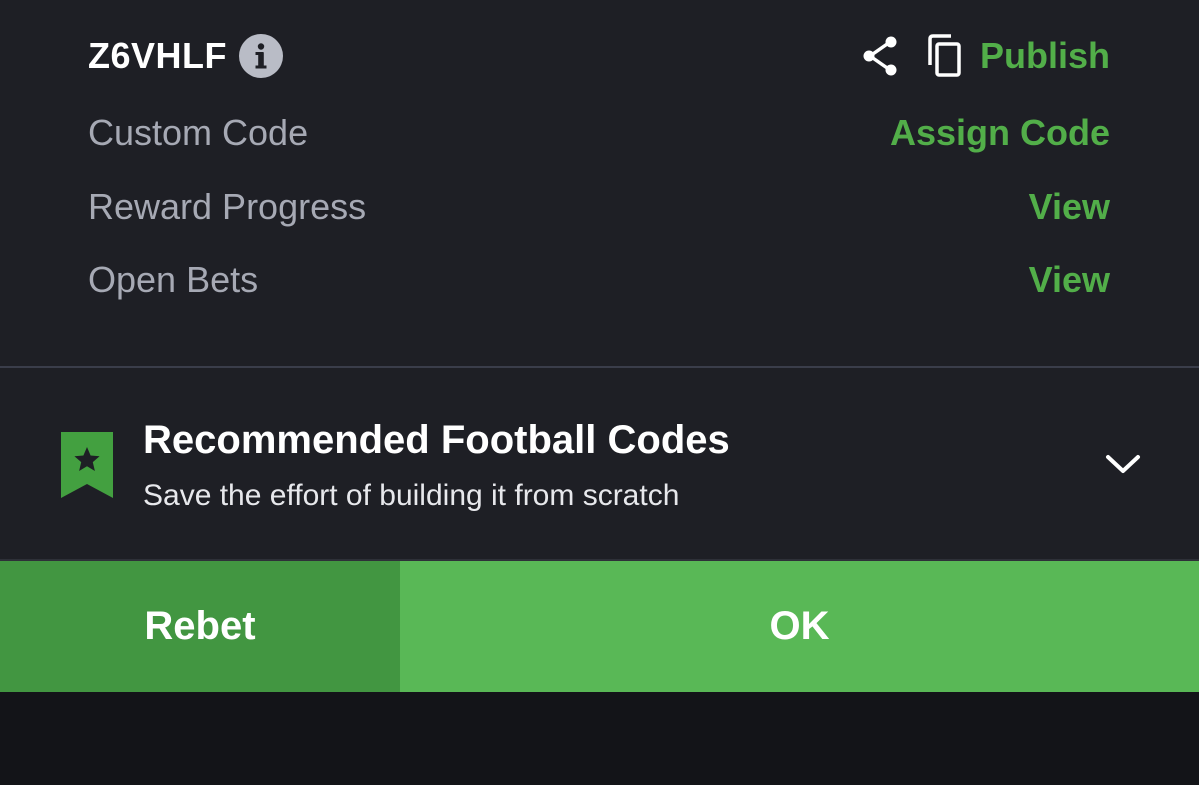  I want to click on chevron-down-icon, so click(1123, 464).